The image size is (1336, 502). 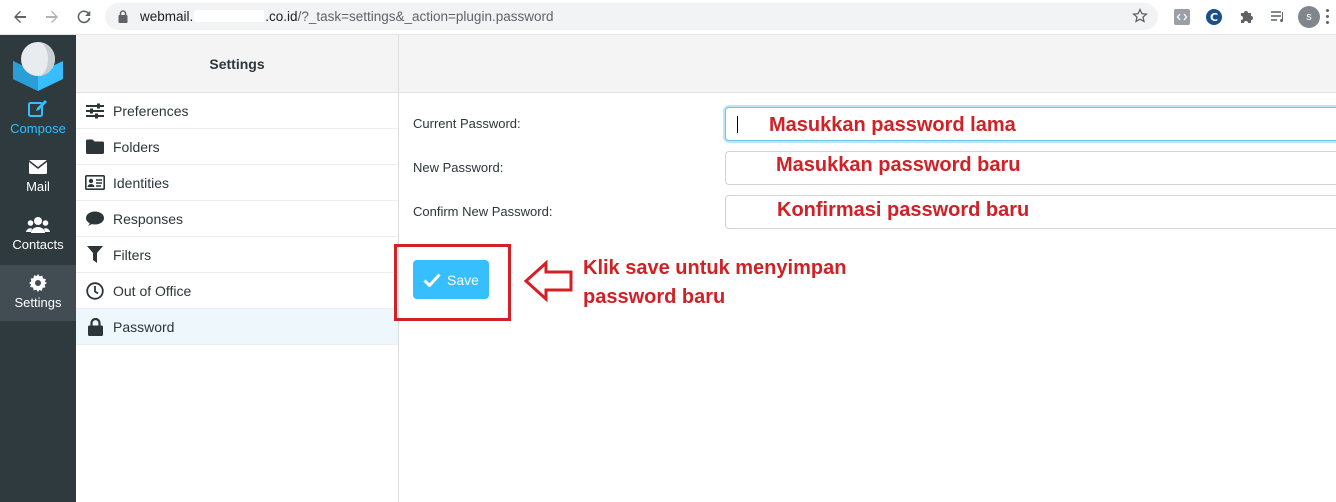 I want to click on save-annotation-line2: password baru, so click(x=654, y=297).